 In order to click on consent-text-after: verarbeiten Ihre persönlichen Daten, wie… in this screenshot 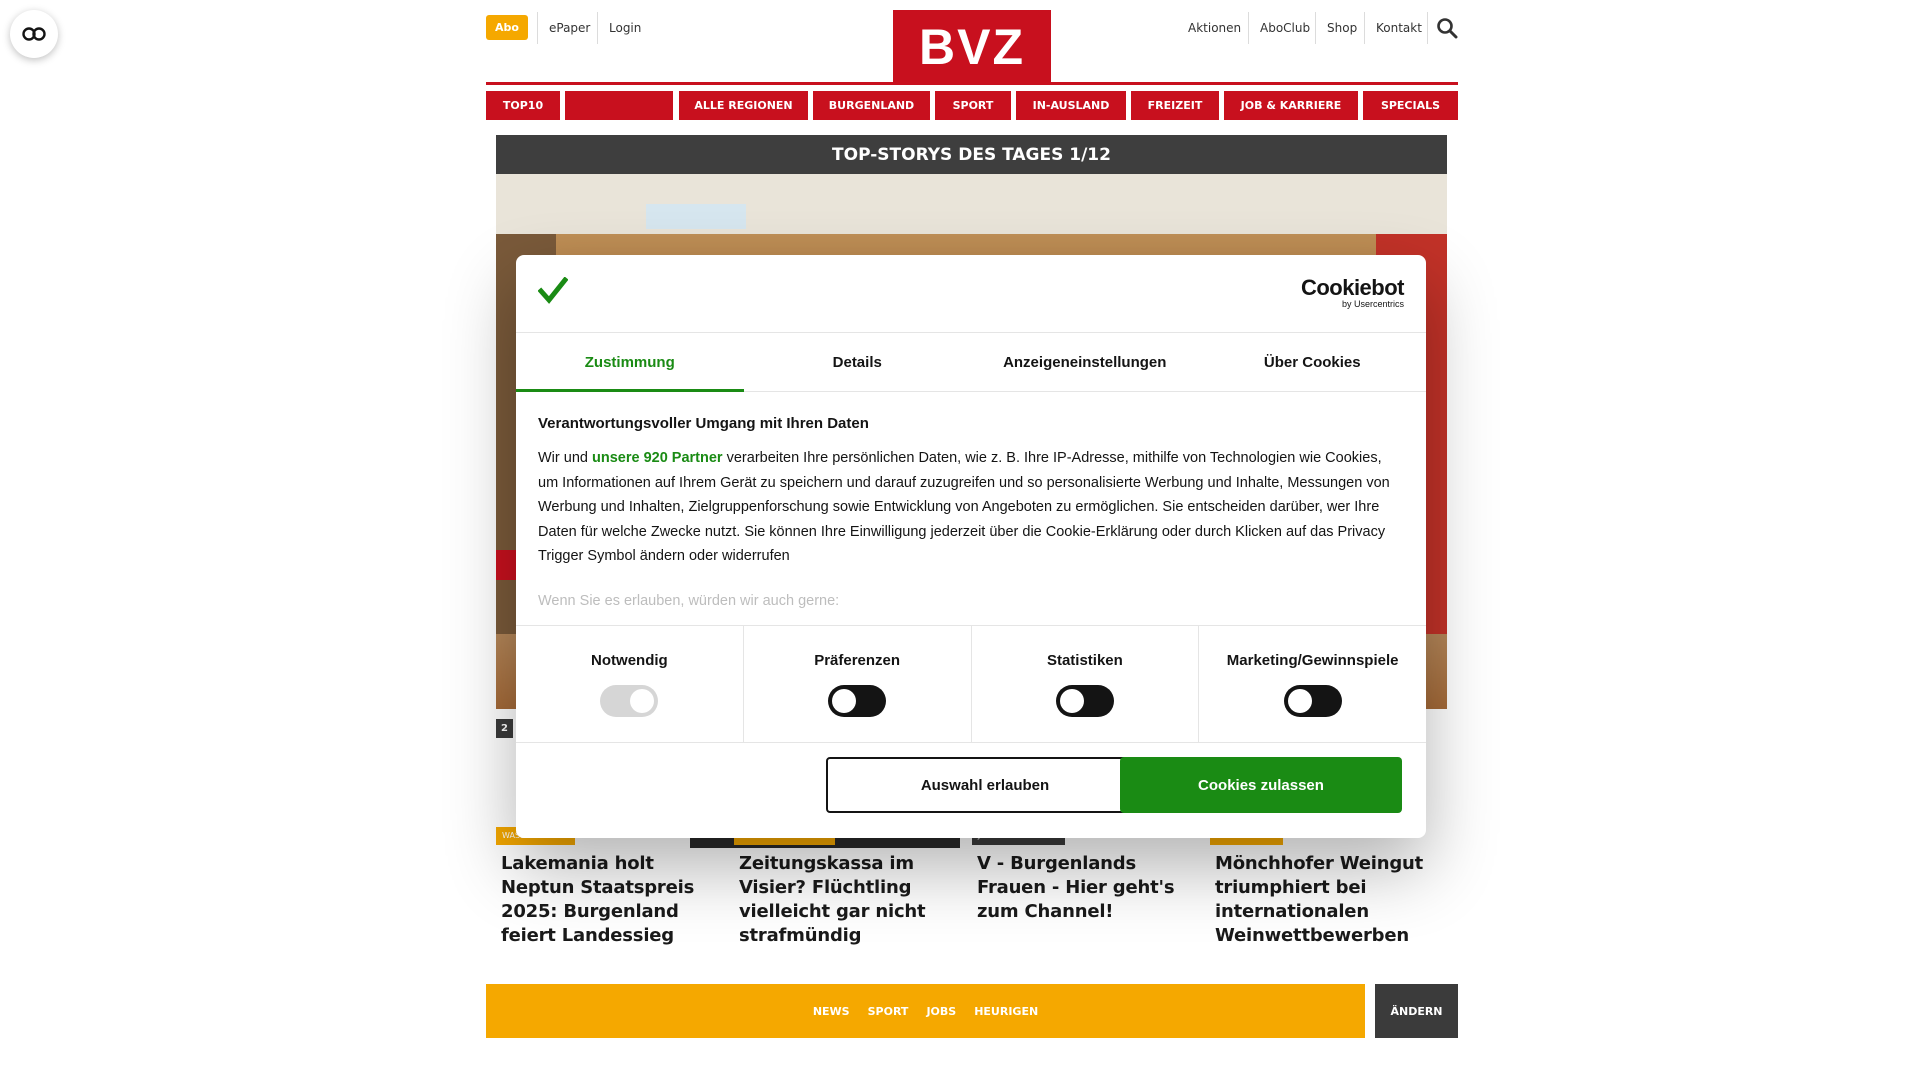, I will do `click(964, 507)`.